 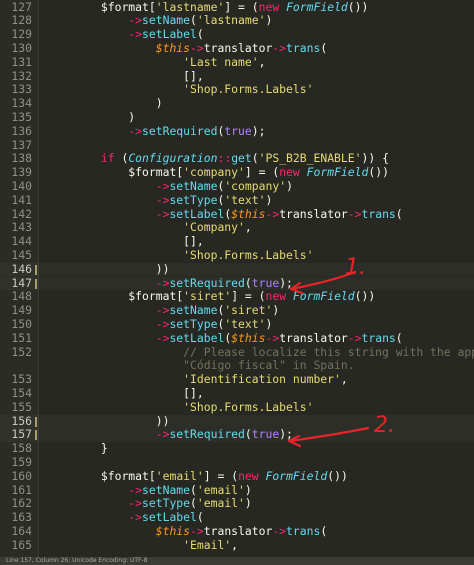 I want to click on modified-line-marker, so click(x=36, y=435).